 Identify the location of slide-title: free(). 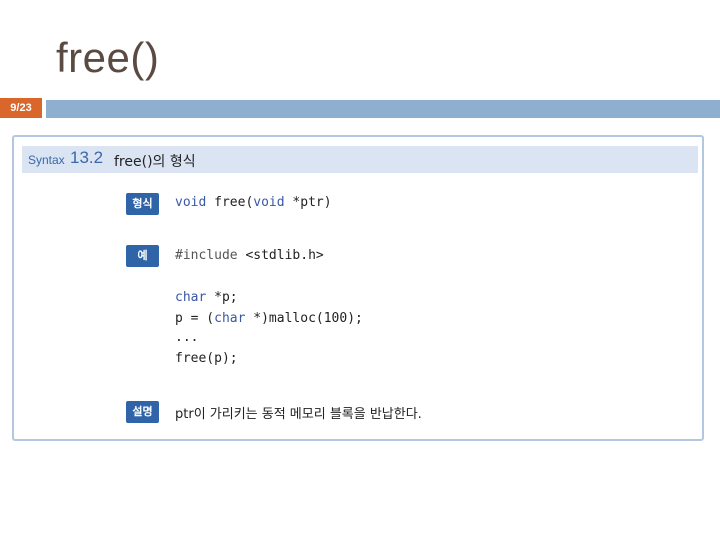
(108, 57).